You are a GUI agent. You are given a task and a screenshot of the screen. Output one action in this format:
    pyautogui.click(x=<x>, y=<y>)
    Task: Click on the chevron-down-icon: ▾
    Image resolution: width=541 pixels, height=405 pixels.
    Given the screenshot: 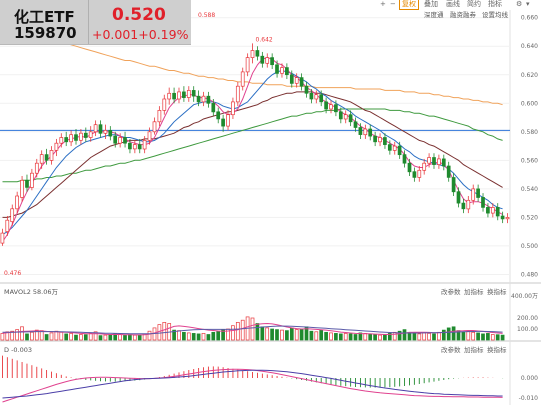 What is the action you would take?
    pyautogui.click(x=528, y=4)
    